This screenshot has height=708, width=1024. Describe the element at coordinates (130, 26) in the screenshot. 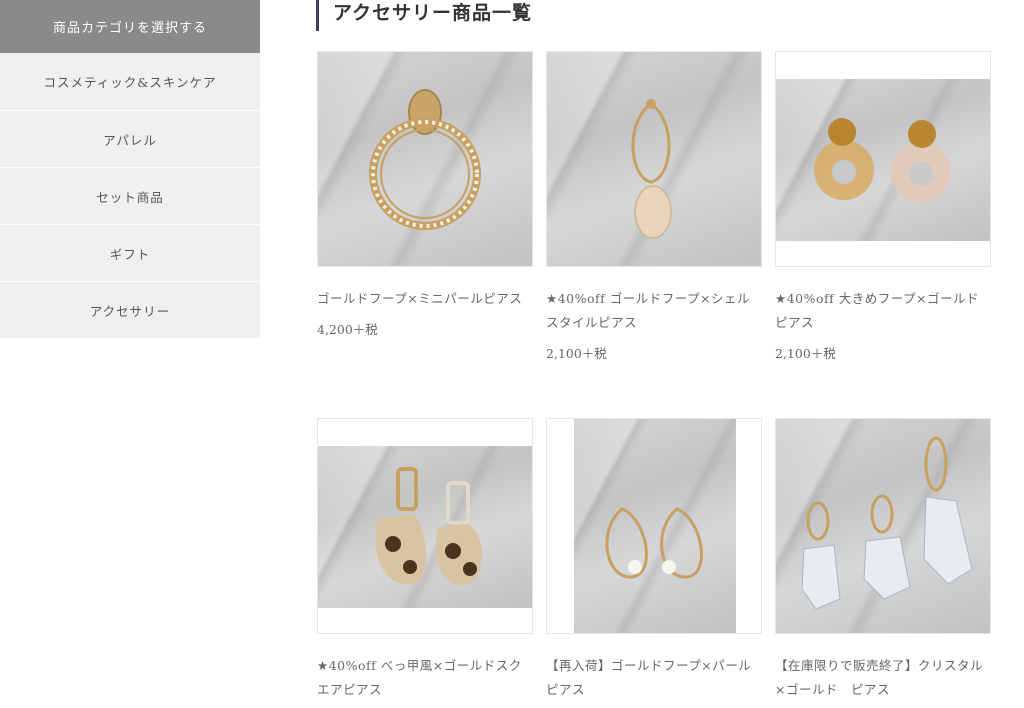

I see `category-select-header: 商品カテゴリを選択する` at that location.